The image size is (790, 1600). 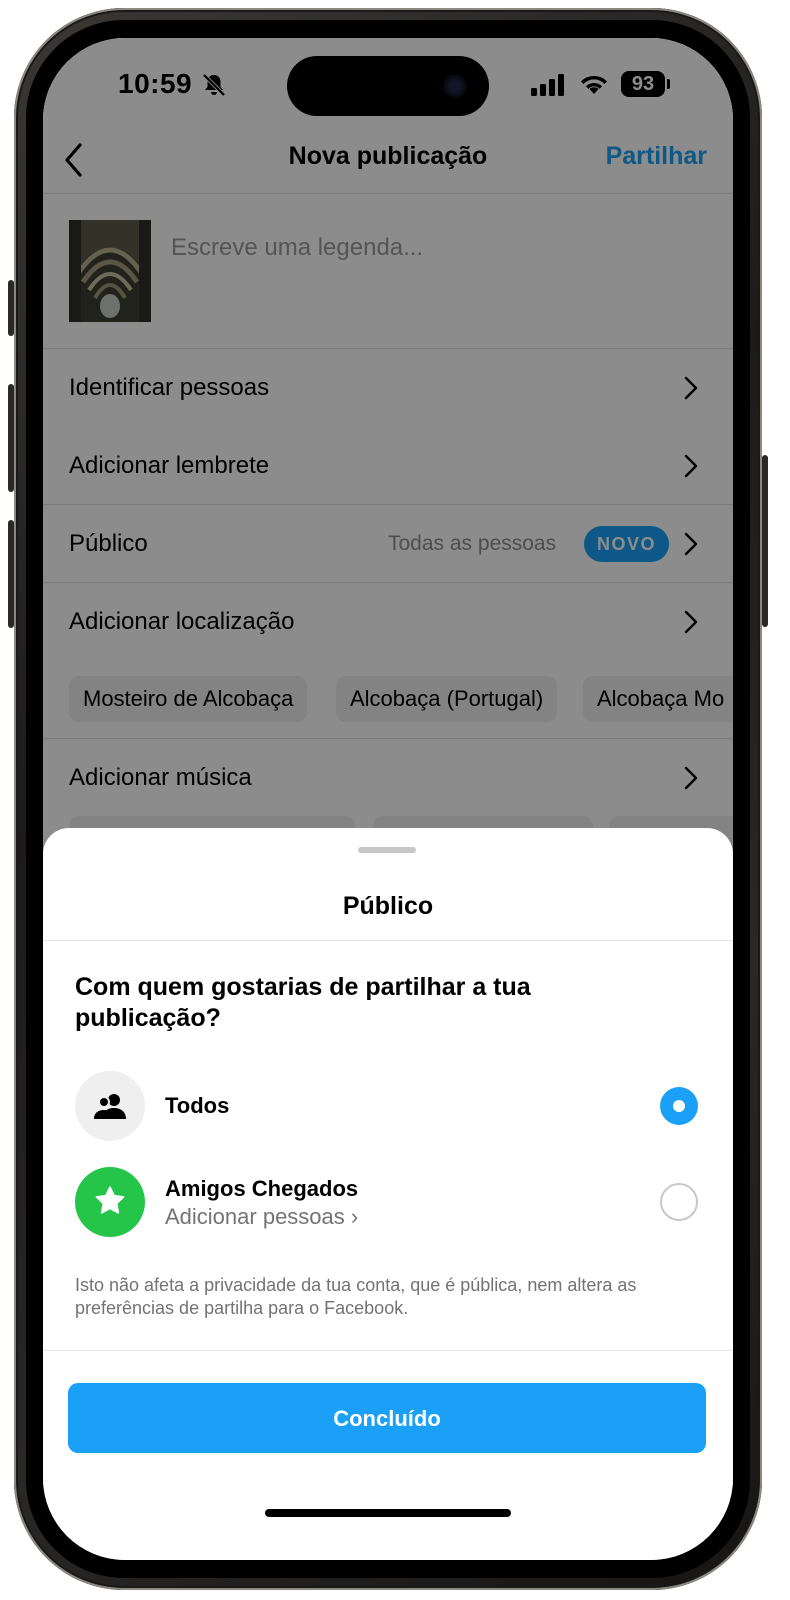 I want to click on option-close-friends-label: Amigos Chegados, so click(x=262, y=1188).